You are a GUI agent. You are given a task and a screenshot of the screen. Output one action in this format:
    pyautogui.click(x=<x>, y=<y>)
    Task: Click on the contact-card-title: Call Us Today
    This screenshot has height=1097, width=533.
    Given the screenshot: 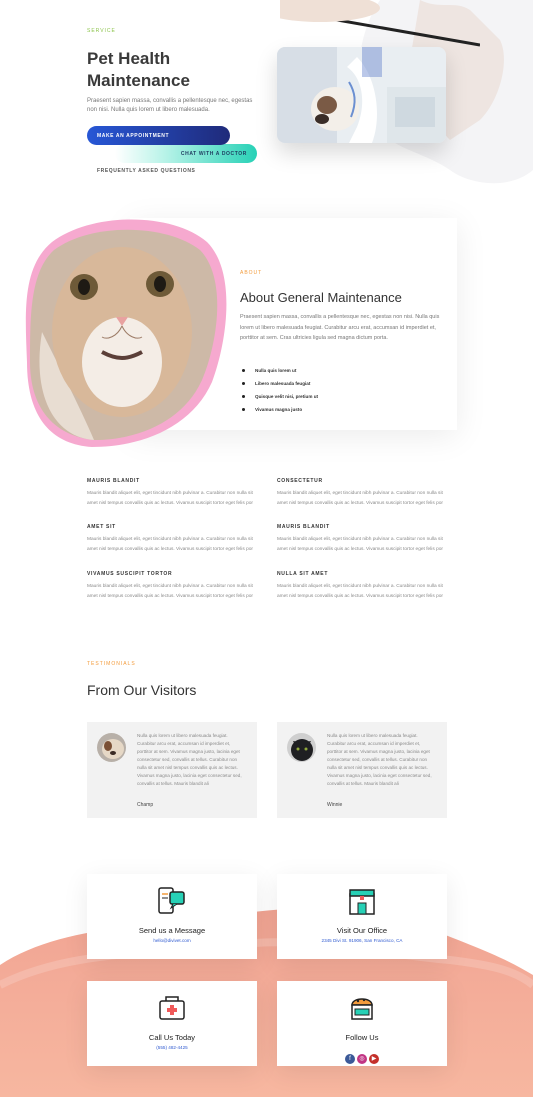 What is the action you would take?
    pyautogui.click(x=172, y=1037)
    